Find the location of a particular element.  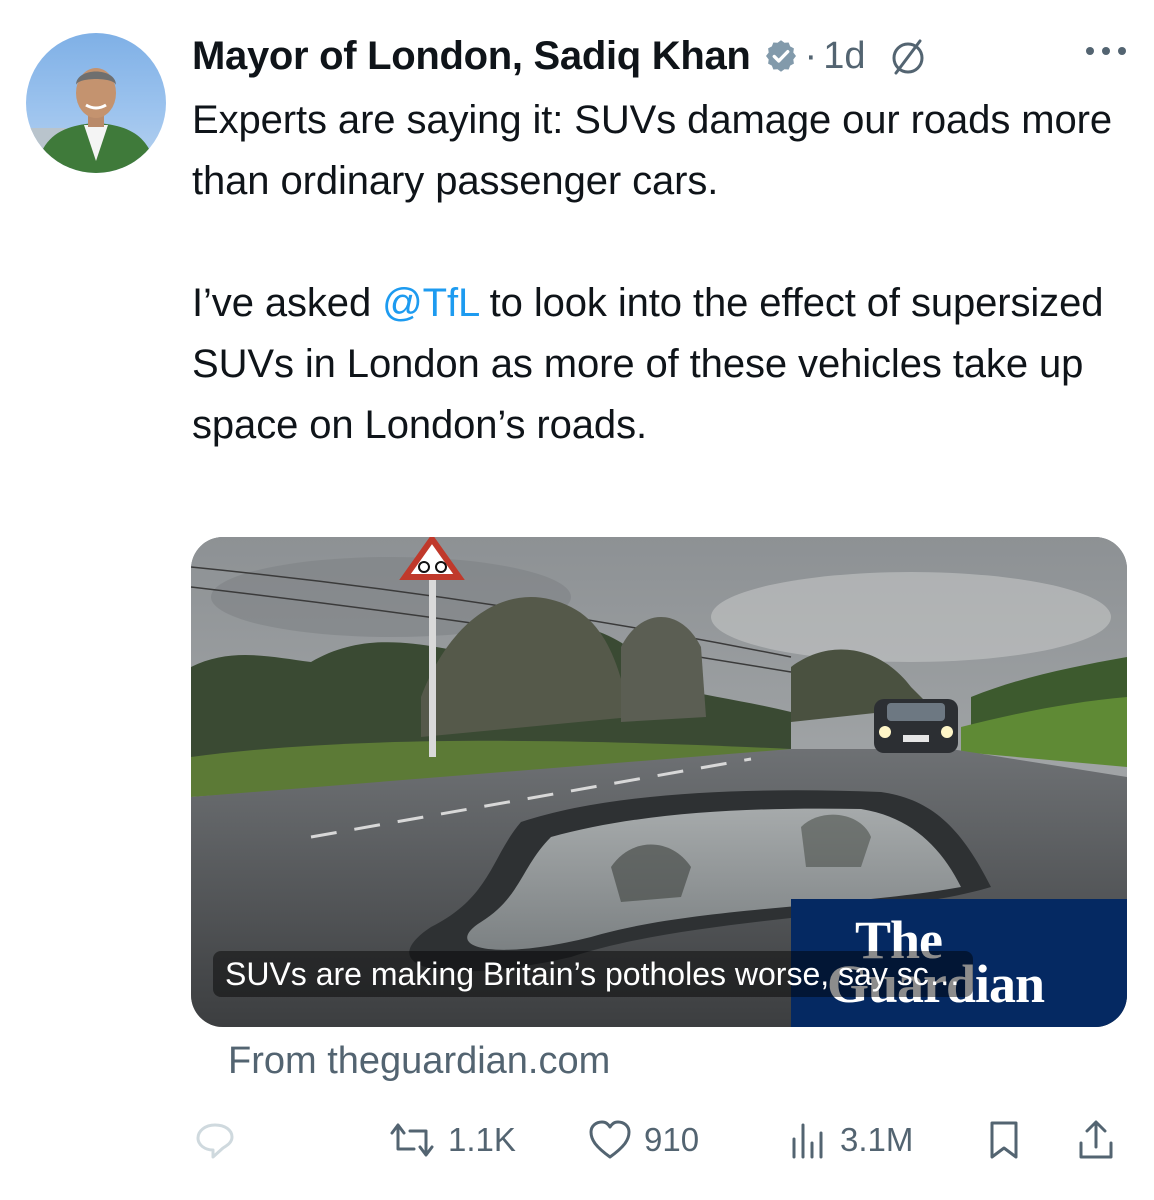

bookmark-button is located at coordinates (1004, 1140).